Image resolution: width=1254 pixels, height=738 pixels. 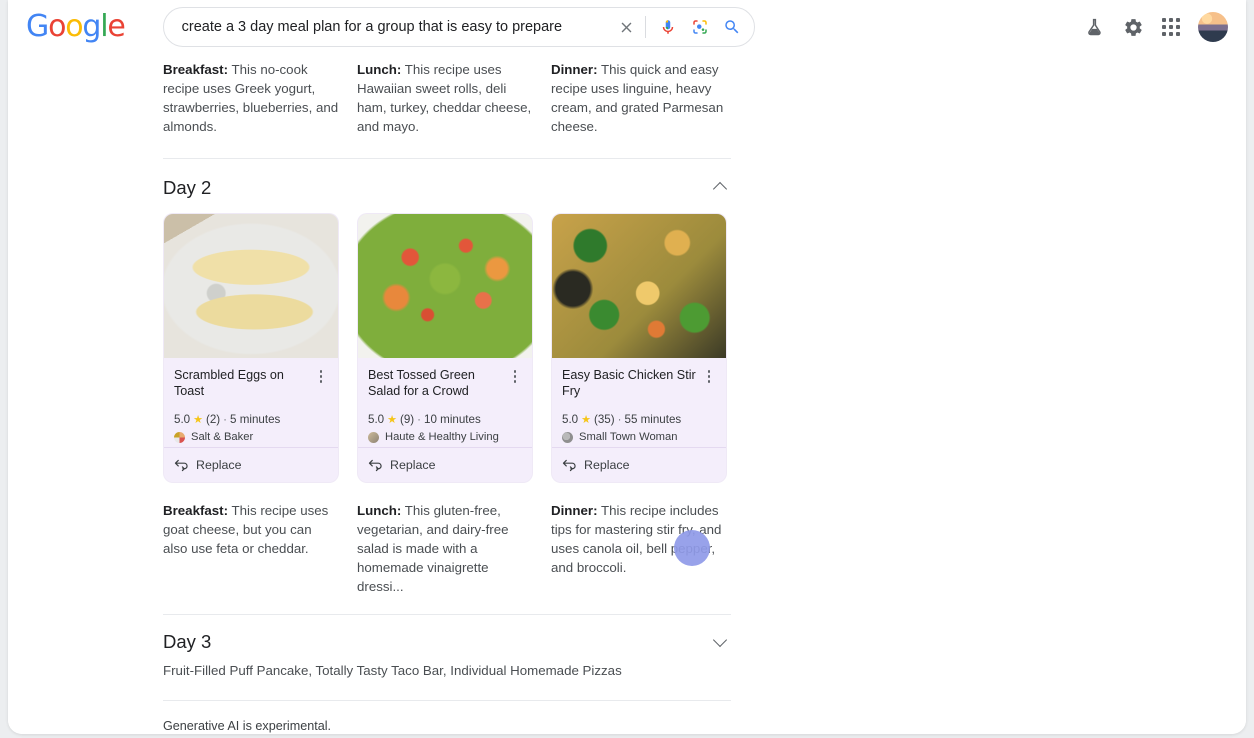 I want to click on recipe-review-count: (35), so click(x=604, y=419).